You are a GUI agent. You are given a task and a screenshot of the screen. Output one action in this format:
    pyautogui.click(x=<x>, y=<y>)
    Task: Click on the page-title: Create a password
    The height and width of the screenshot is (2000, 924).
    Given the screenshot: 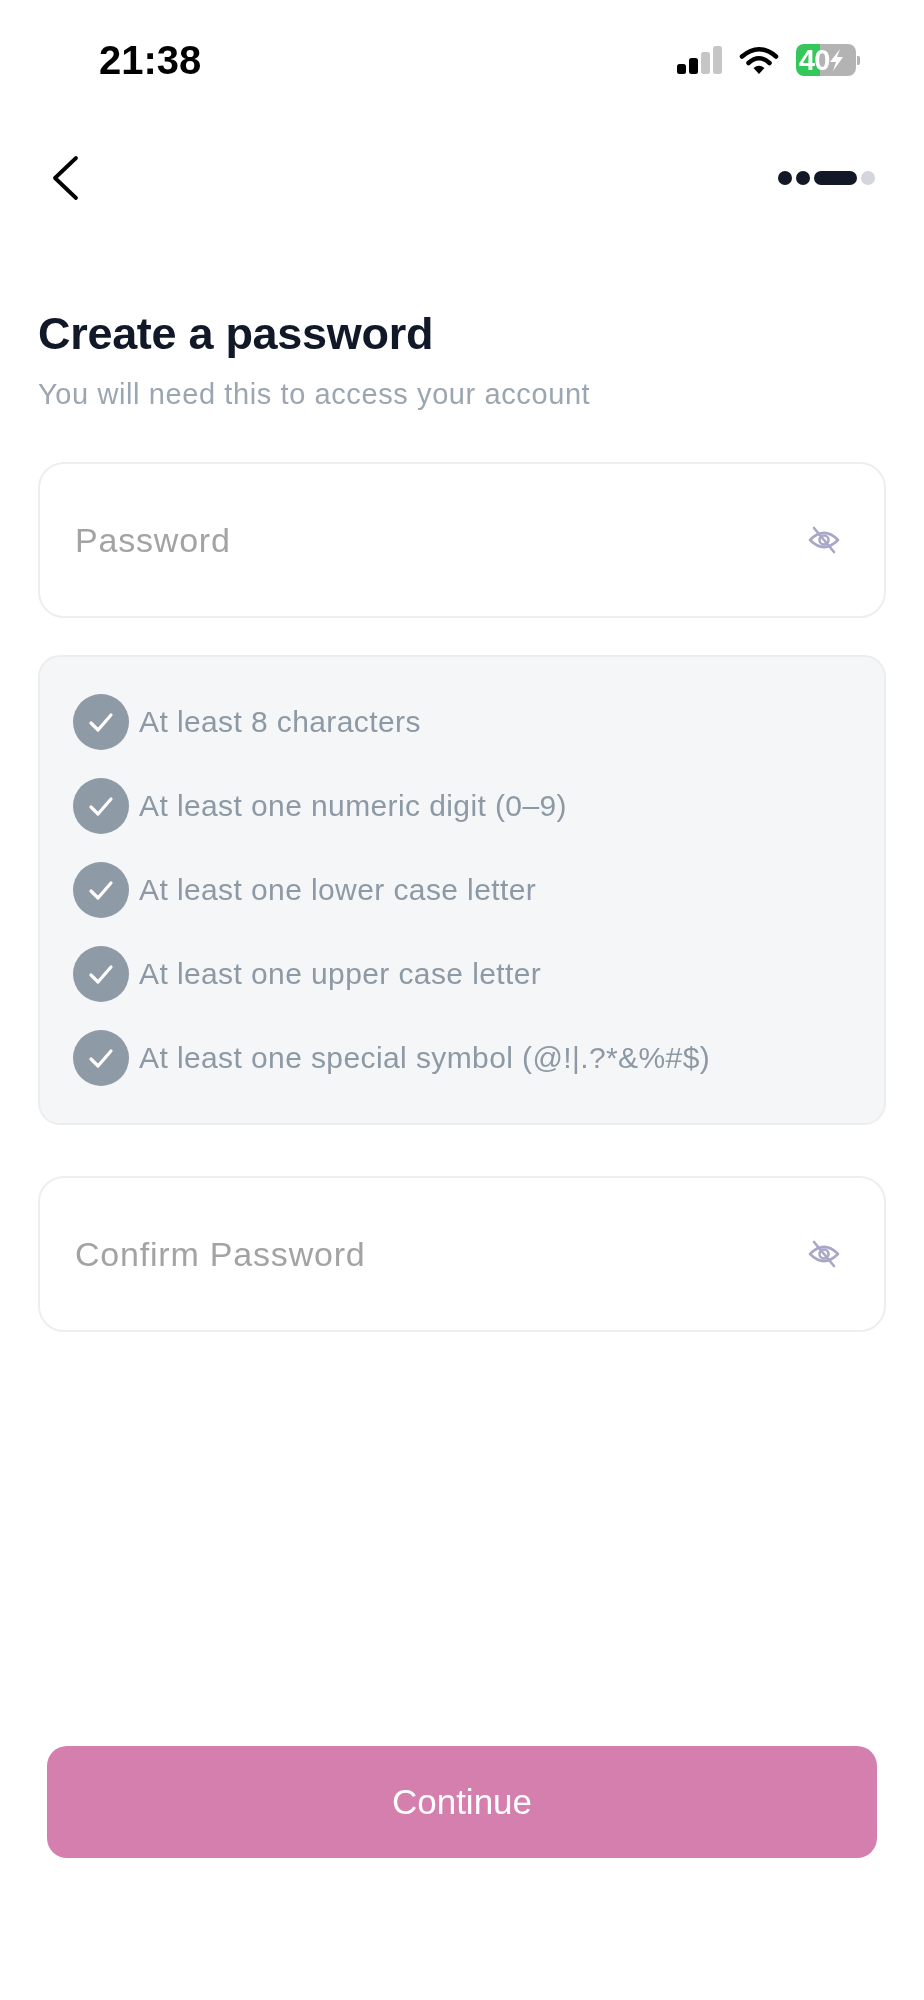 What is the action you would take?
    pyautogui.click(x=236, y=334)
    